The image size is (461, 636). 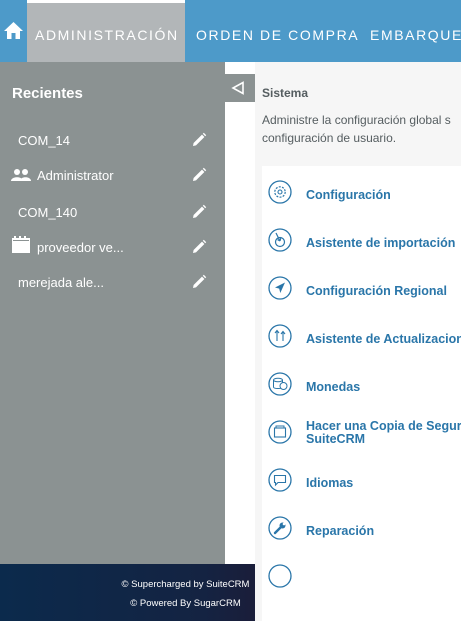 What do you see at coordinates (285, 93) in the screenshot?
I see `section-title: Sistema` at bounding box center [285, 93].